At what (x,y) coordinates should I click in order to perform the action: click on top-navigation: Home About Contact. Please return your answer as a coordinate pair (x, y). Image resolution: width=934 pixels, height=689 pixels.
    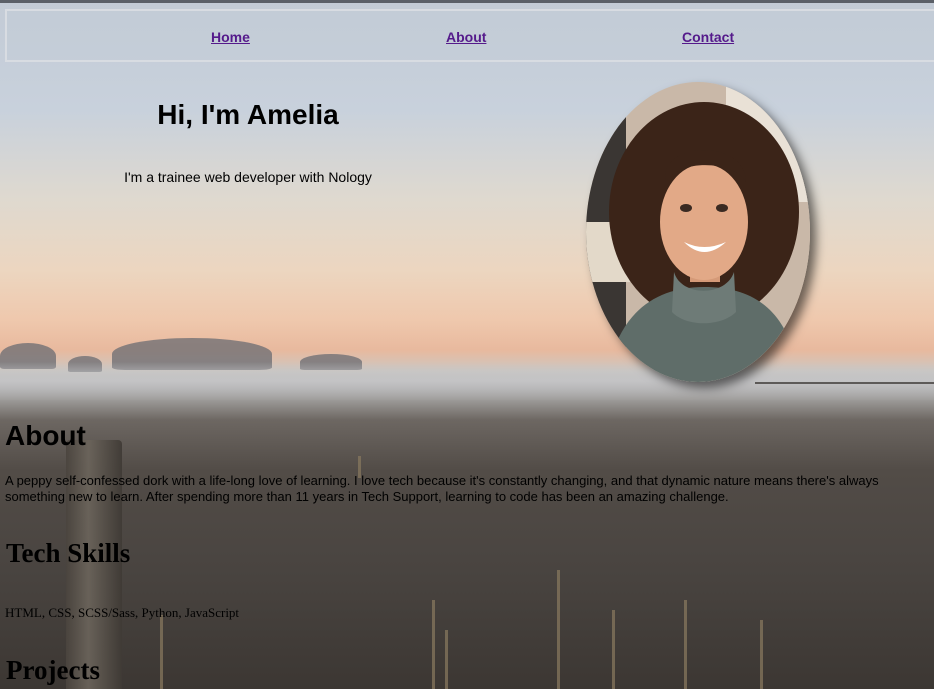
    Looking at the image, I should click on (469, 35).